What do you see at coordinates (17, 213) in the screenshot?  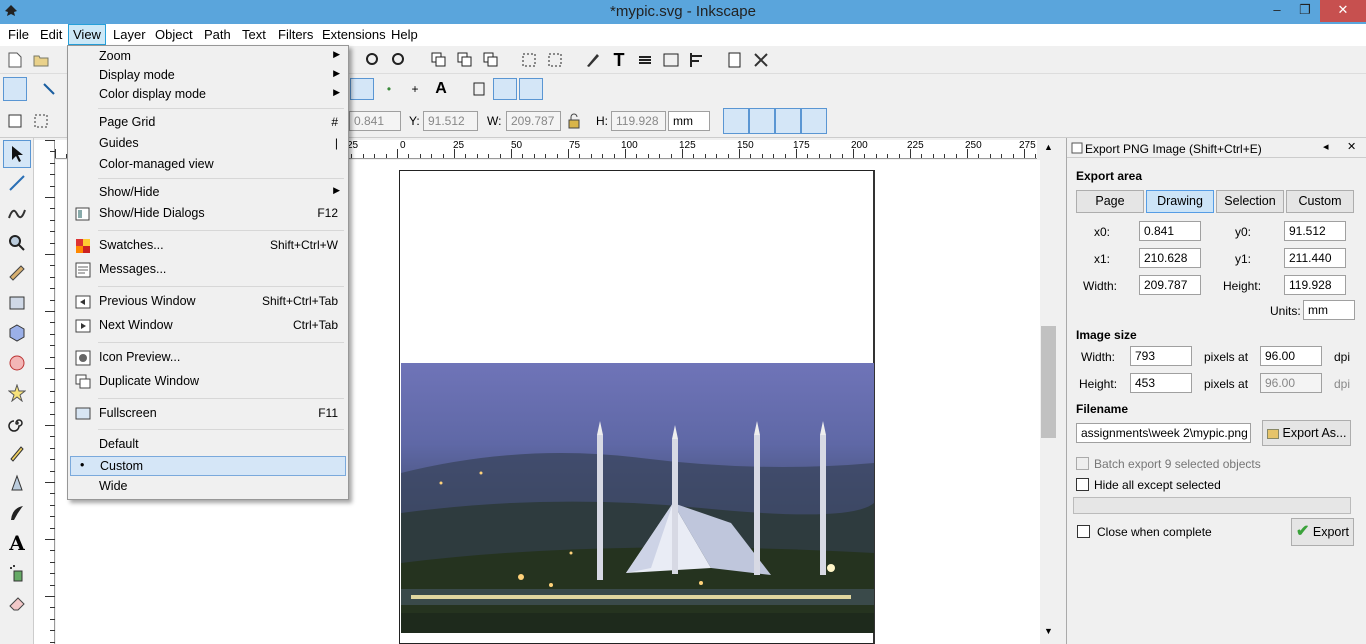 I see `tweak-tool-icon` at bounding box center [17, 213].